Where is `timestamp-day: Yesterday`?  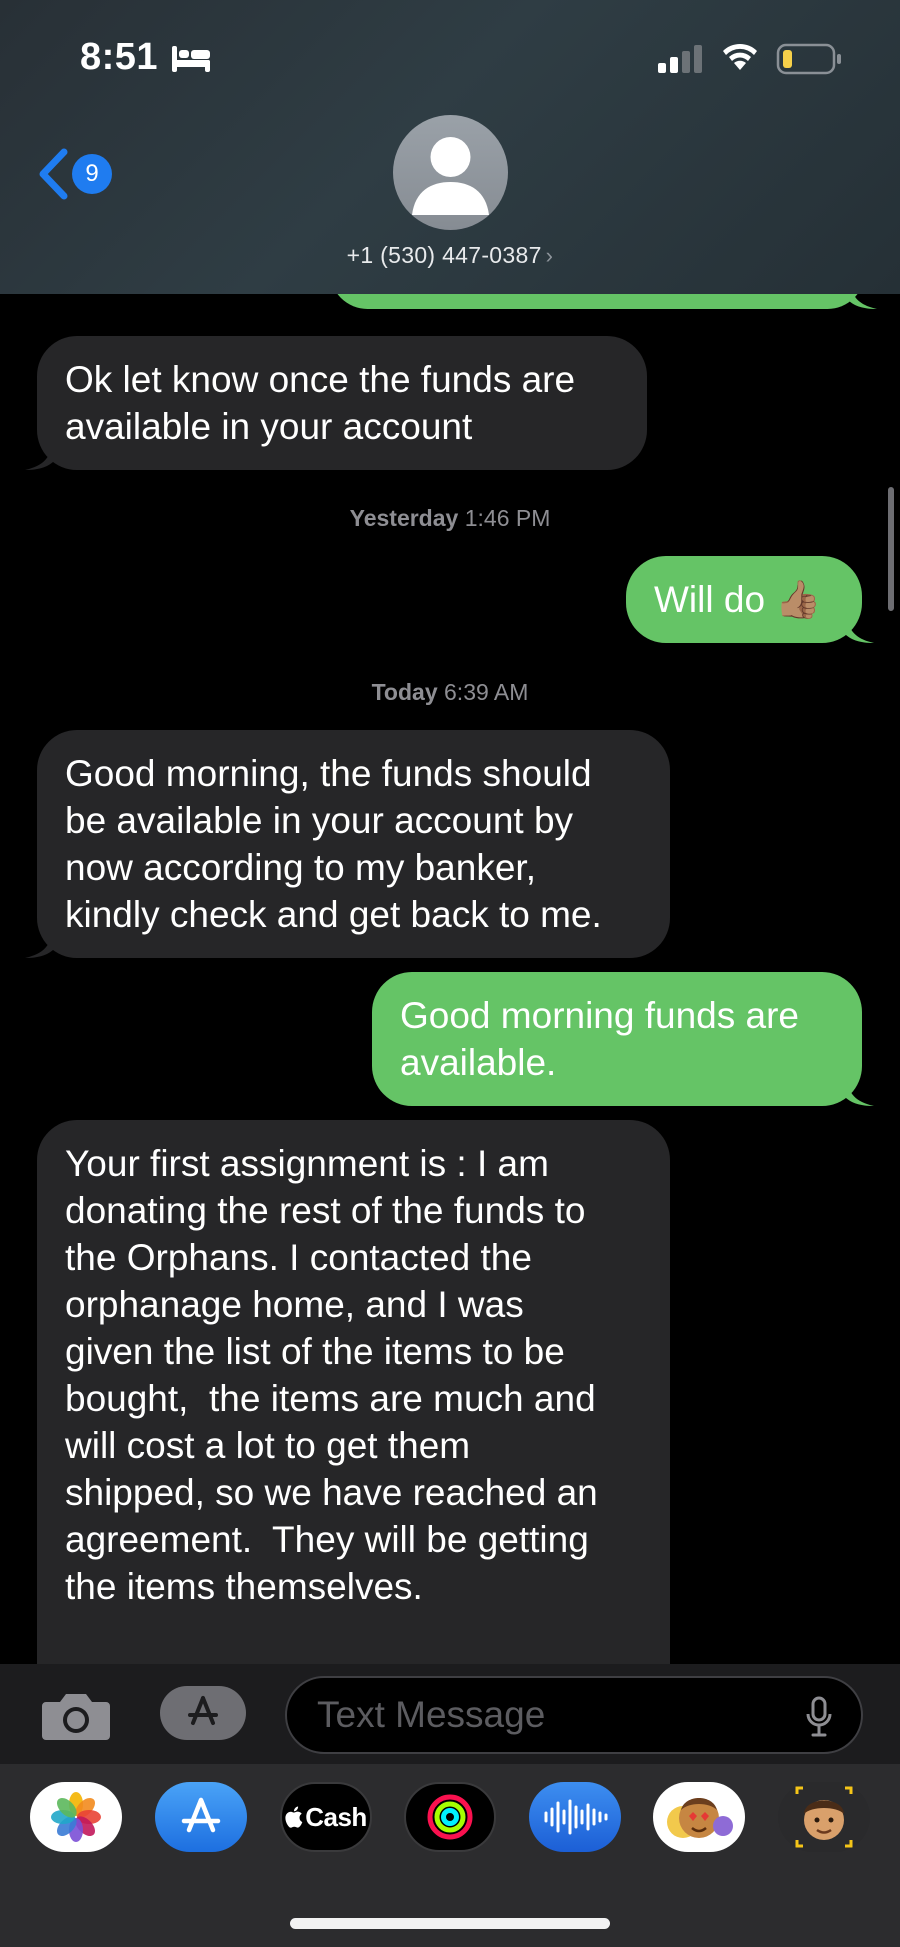
timestamp-day: Yesterday is located at coordinates (404, 518).